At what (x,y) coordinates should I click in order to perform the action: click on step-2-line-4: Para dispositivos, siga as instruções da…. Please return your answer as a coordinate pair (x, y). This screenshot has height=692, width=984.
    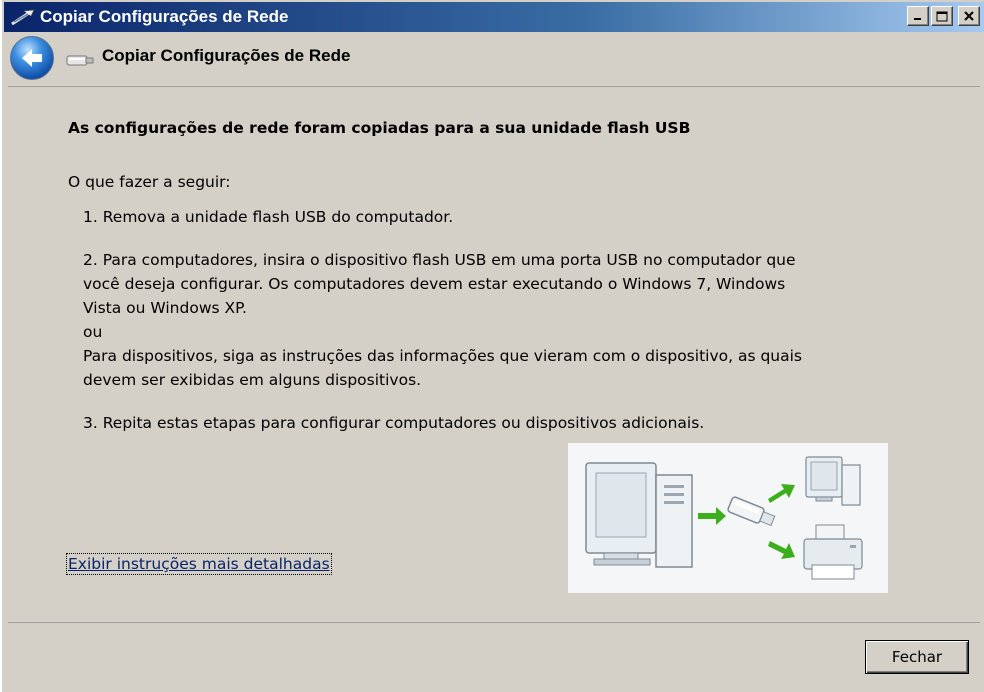
    Looking at the image, I should click on (443, 356).